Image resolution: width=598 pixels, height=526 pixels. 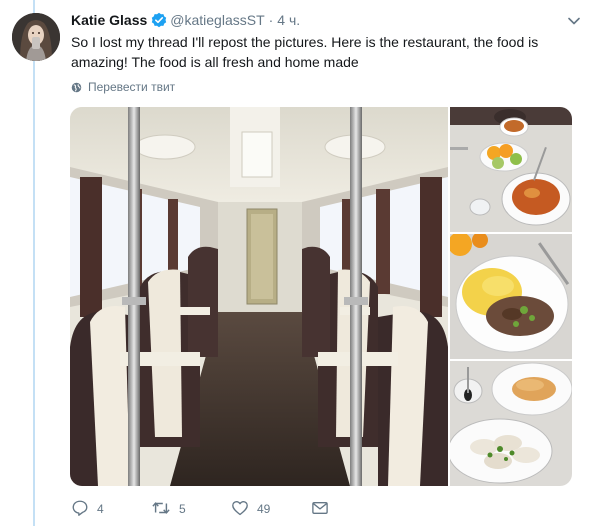 I want to click on retweet-icon, so click(x=161, y=509).